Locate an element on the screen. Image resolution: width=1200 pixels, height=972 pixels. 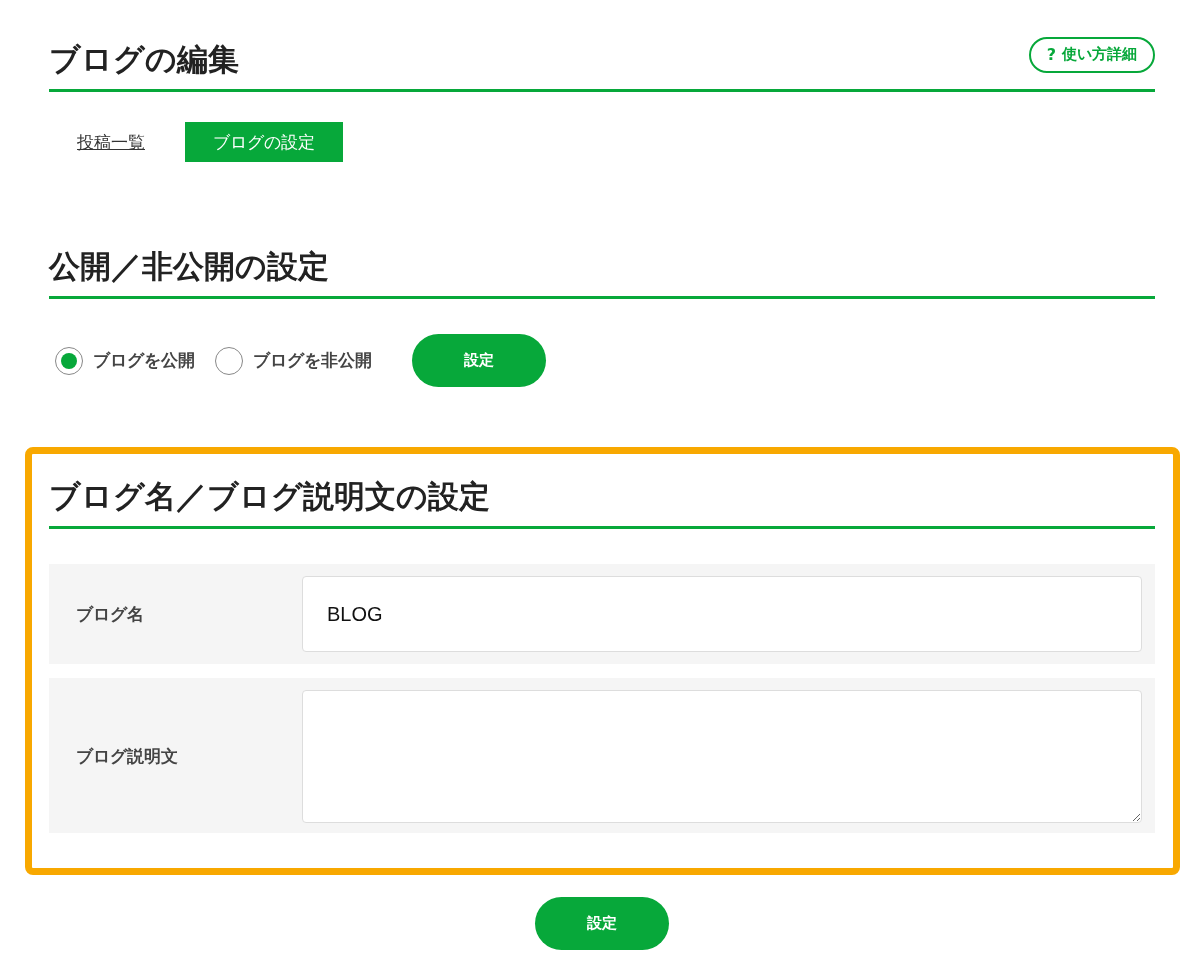
radio-option: ブログを公開 is located at coordinates (125, 360).